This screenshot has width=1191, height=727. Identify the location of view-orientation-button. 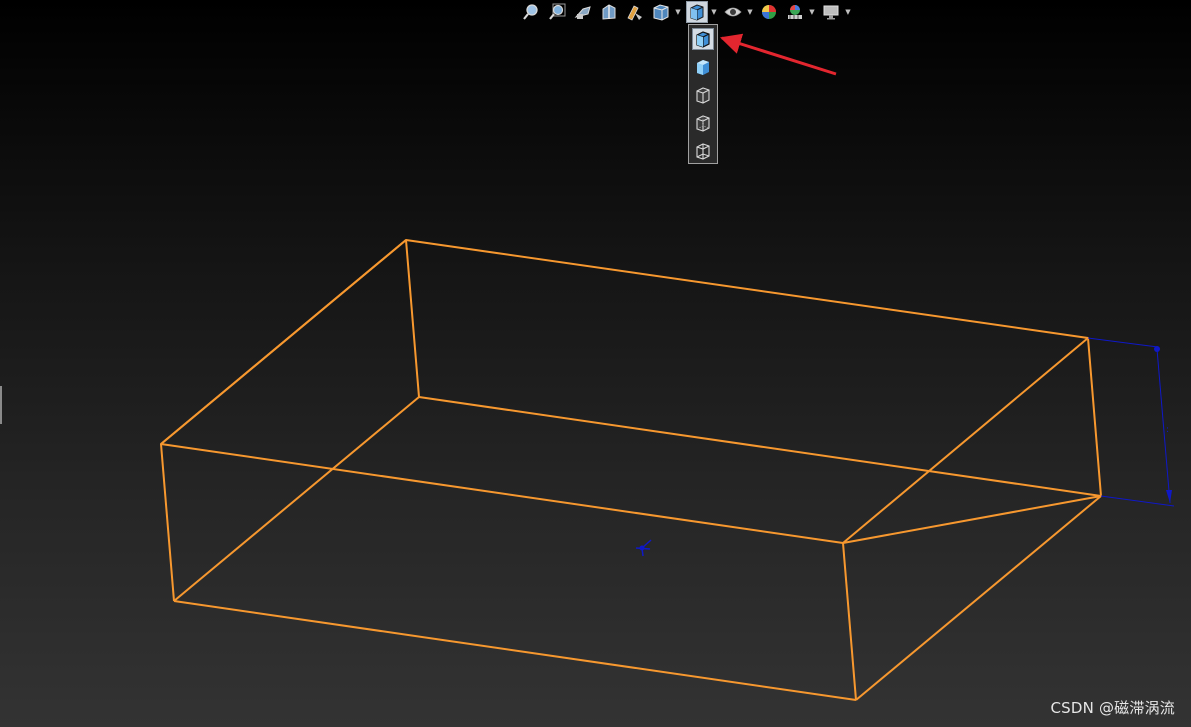
(661, 12).